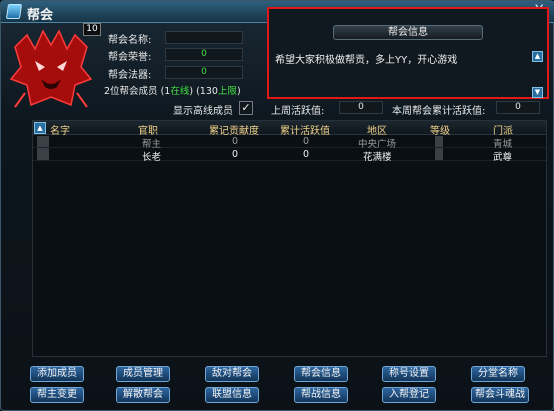 The image size is (554, 411). Describe the element at coordinates (518, 107) in the screenshot. I see `cumulative-active-value: 0` at that location.